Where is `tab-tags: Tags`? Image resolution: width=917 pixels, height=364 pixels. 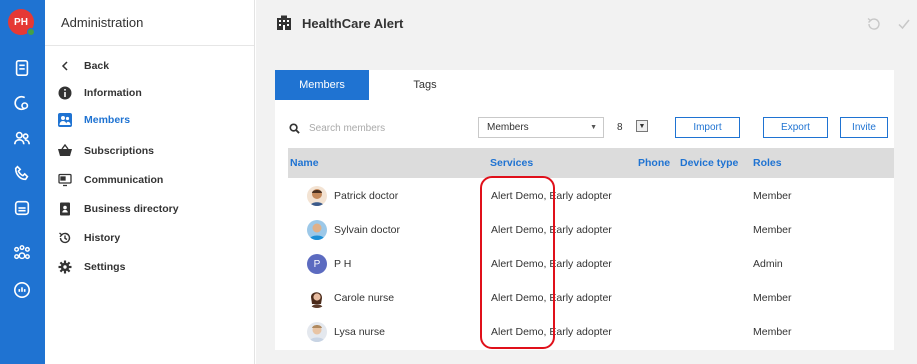 tab-tags: Tags is located at coordinates (425, 85).